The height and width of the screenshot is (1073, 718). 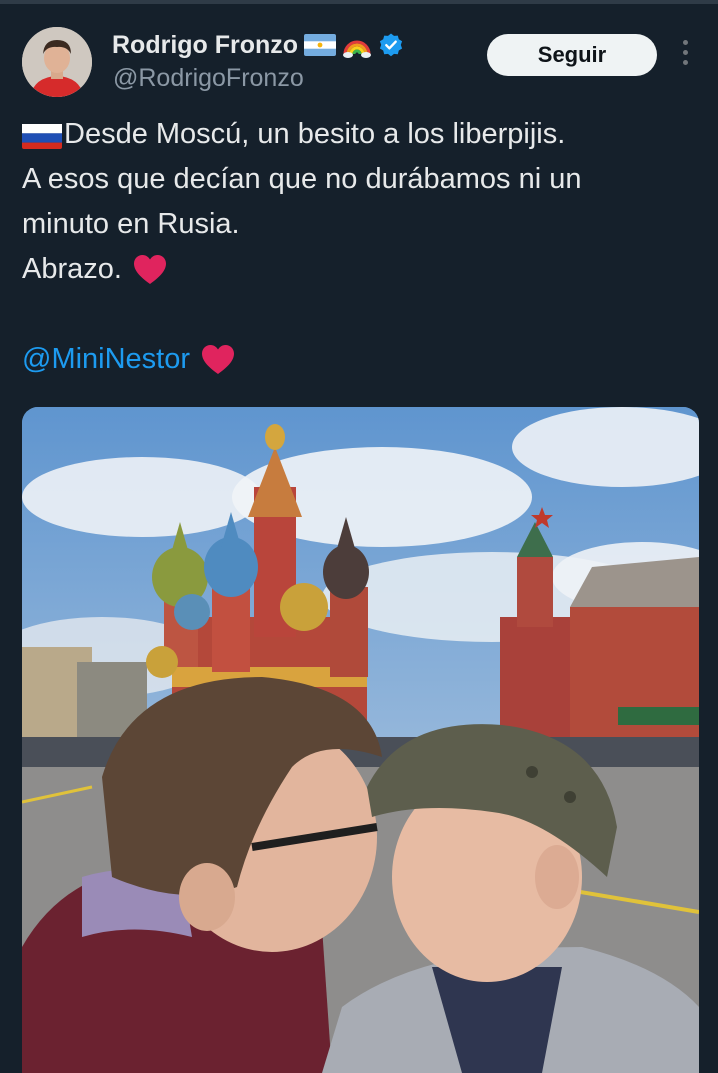 I want to click on tweet-line-3: minuto en Rusia., so click(x=362, y=224).